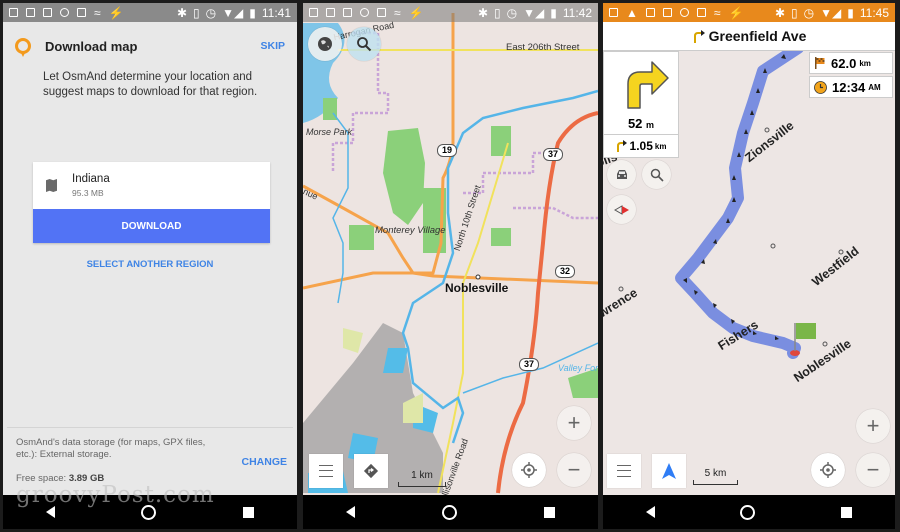 The image size is (900, 532). What do you see at coordinates (684, 12) in the screenshot?
I see `vpn-icon` at bounding box center [684, 12].